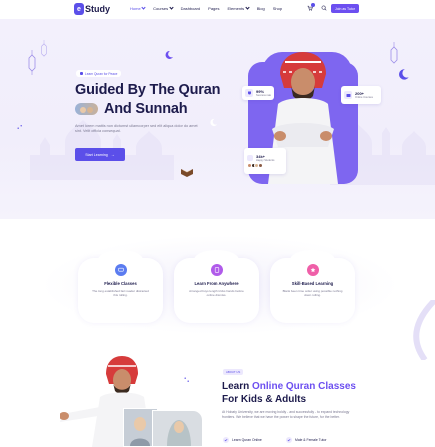 Image resolution: width=435 pixels, height=447 pixels. What do you see at coordinates (250, 158) in the screenshot?
I see `users-icon` at bounding box center [250, 158].